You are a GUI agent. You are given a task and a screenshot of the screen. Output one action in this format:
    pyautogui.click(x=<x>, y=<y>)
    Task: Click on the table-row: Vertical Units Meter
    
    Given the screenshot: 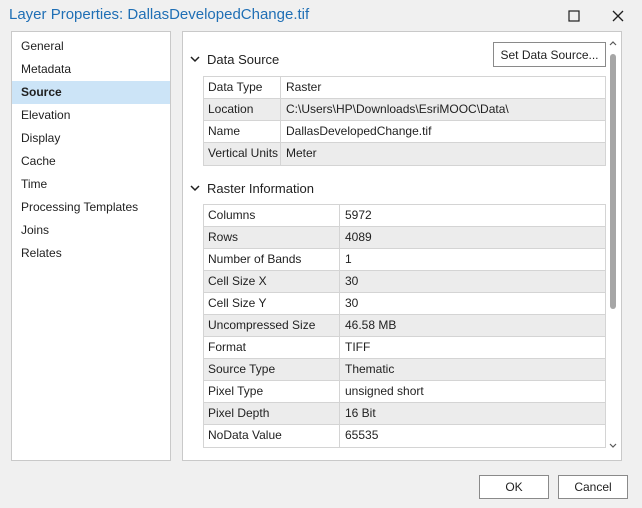 What is the action you would take?
    pyautogui.click(x=404, y=154)
    